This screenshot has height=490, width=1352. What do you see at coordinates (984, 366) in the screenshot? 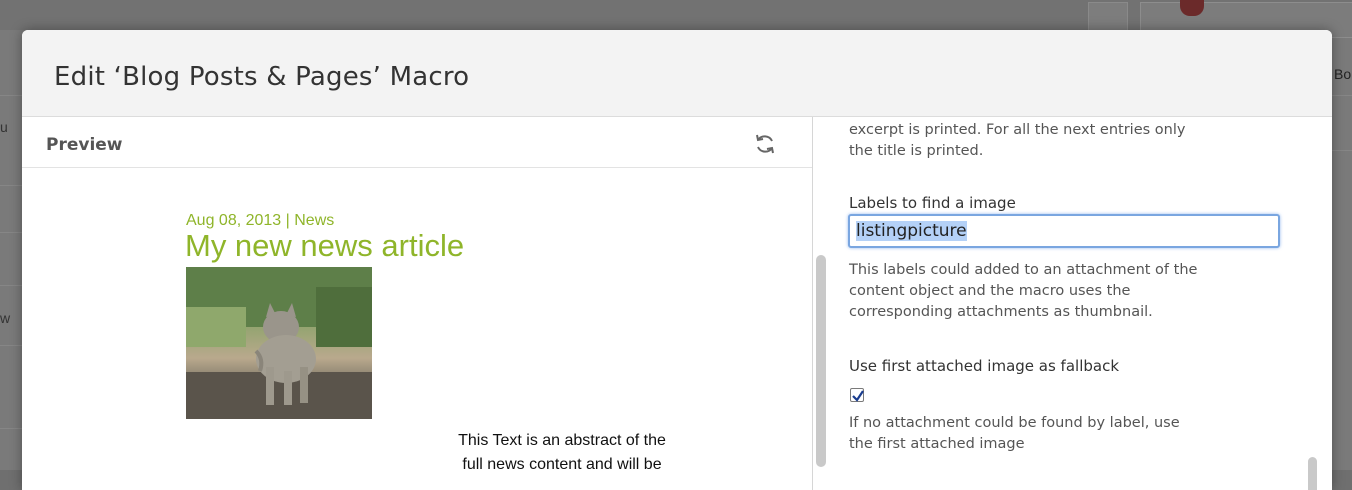
I see `fallback-label: Use first attached image as fallback` at bounding box center [984, 366].